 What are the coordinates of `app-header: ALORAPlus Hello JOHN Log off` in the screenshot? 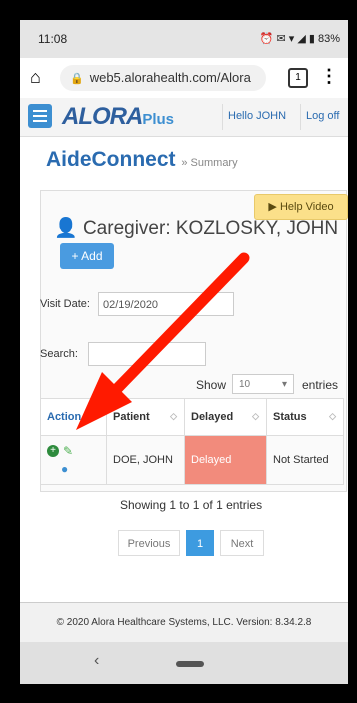 It's located at (184, 117).